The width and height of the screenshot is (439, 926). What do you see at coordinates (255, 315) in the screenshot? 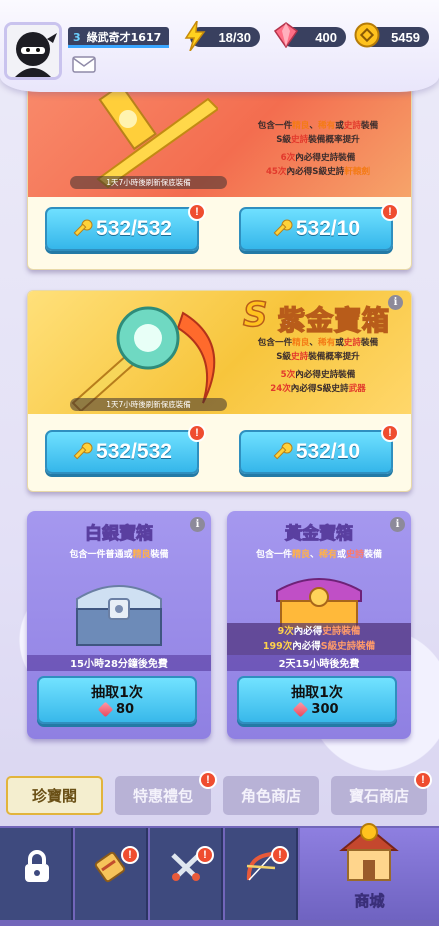
I see `chest-title-s-mark: S` at bounding box center [255, 315].